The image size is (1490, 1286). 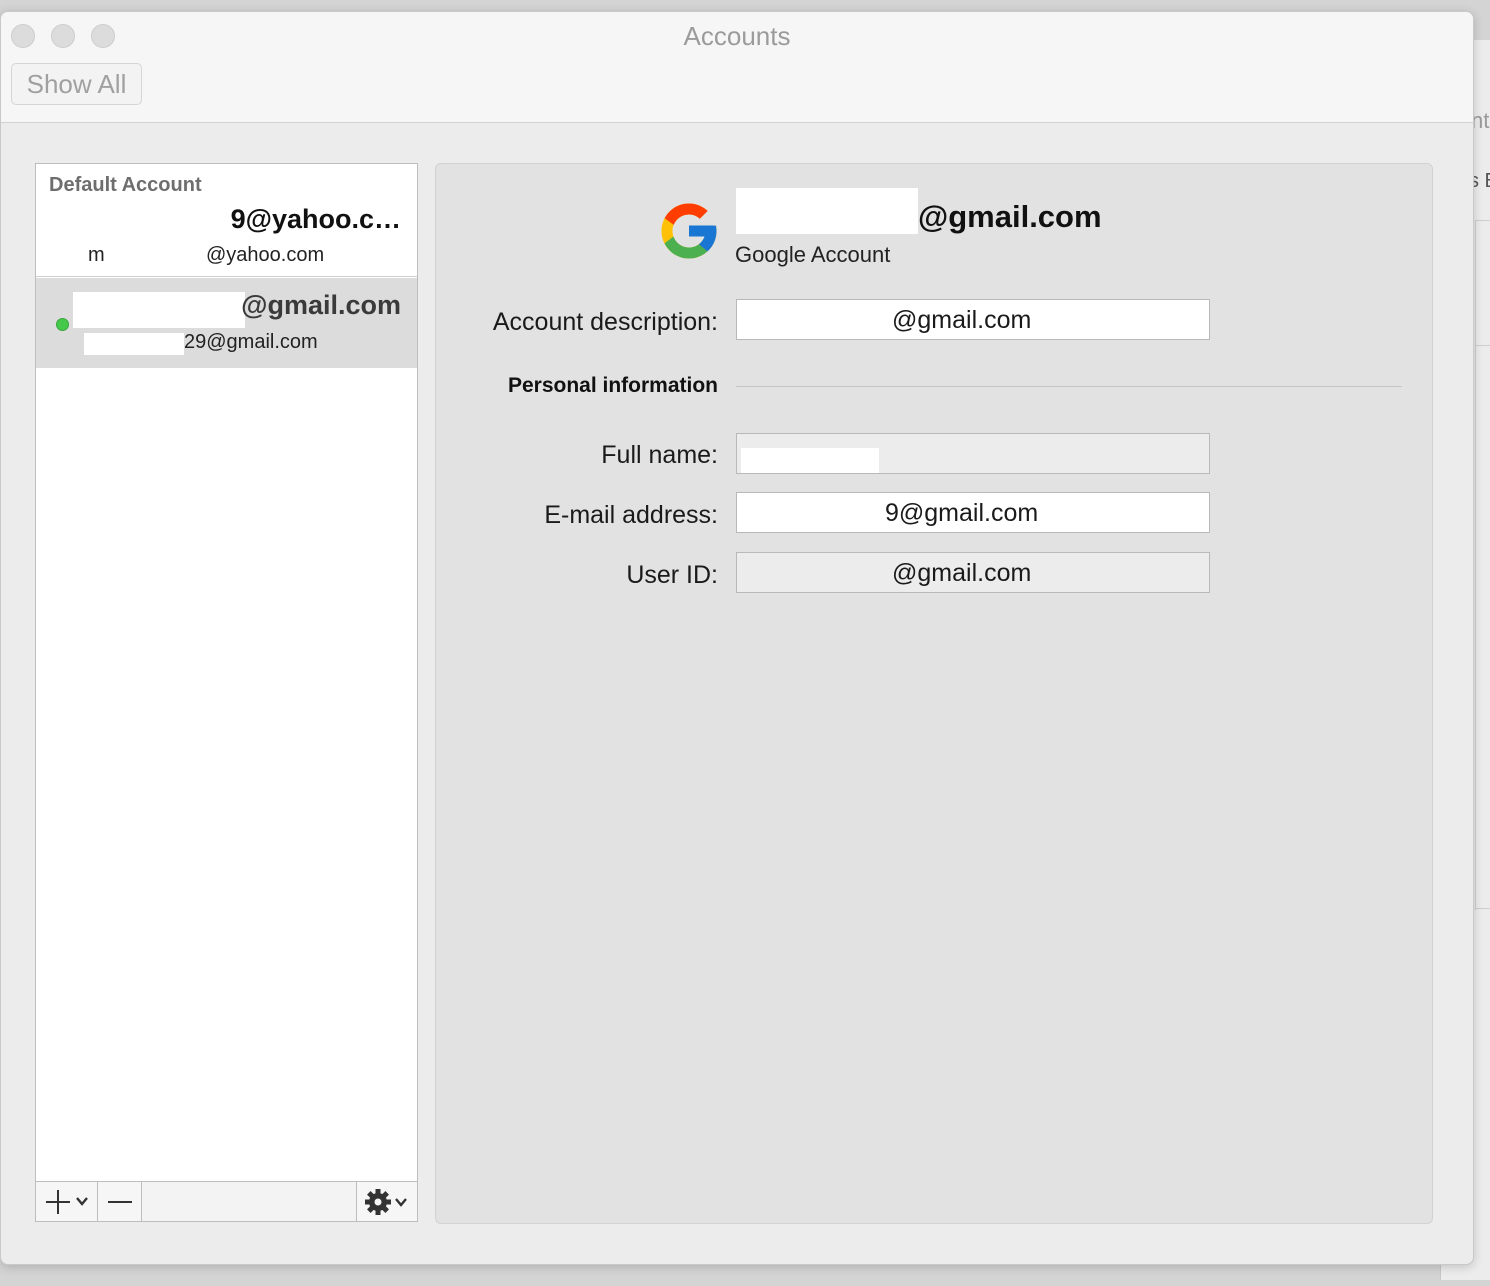 I want to click on account-secondary-prefix: m, so click(x=96, y=255).